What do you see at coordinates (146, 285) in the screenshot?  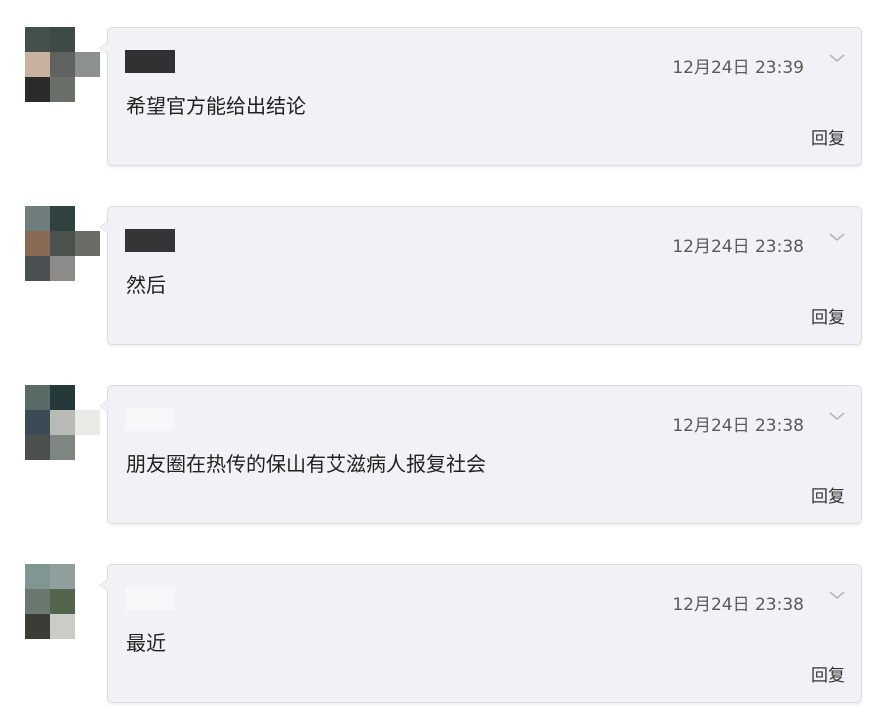 I see `comment-text: 然后` at bounding box center [146, 285].